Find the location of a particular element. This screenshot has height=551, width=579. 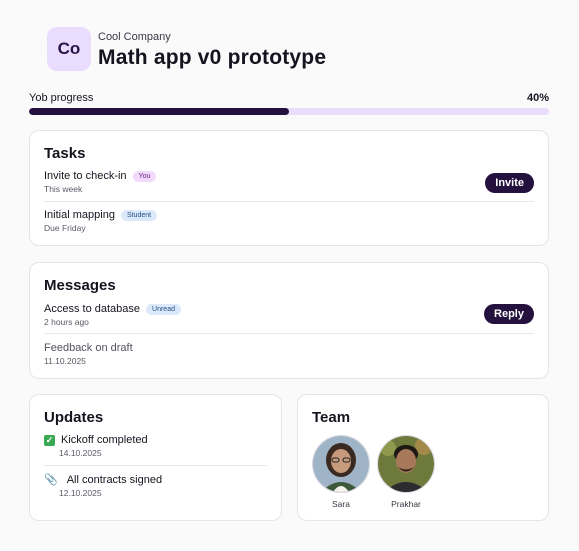

header: Co Cool Company Math app v0 prototype is located at coordinates (186, 49).